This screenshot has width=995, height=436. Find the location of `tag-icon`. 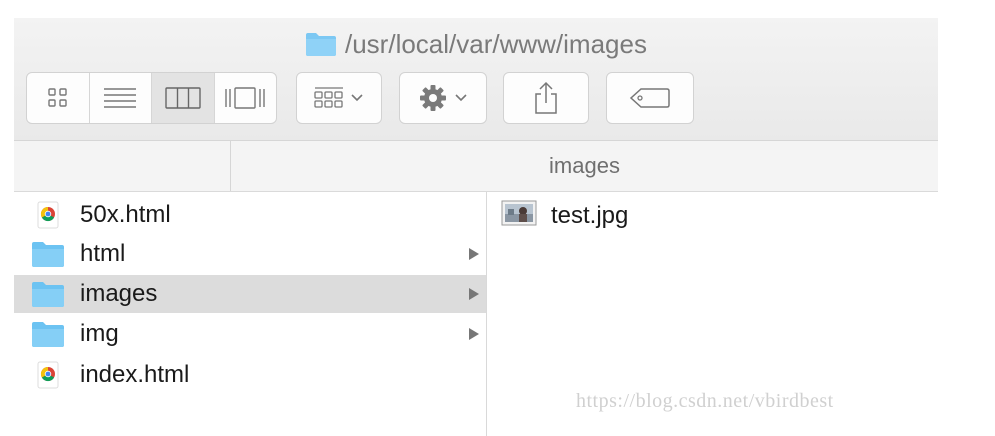

tag-icon is located at coordinates (649, 98).